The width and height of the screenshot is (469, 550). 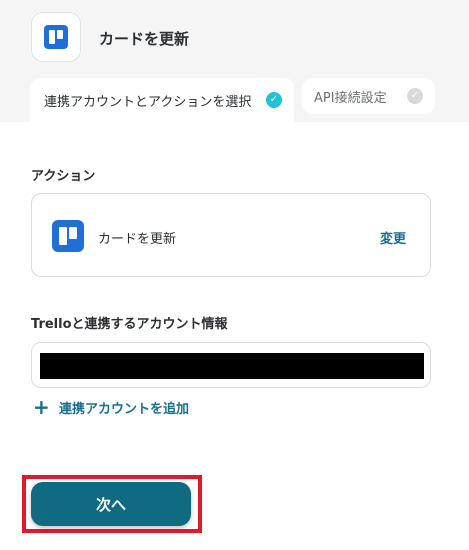 I want to click on account-section-label: Trelloと連携するアカウント情報, so click(x=129, y=324).